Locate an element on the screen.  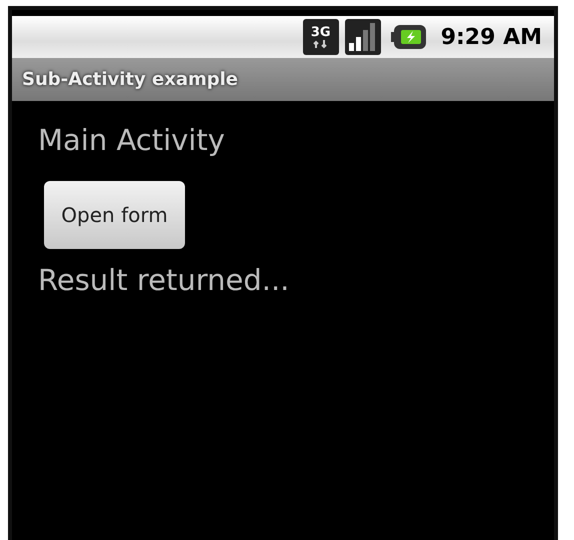
battery-icon is located at coordinates (408, 37).